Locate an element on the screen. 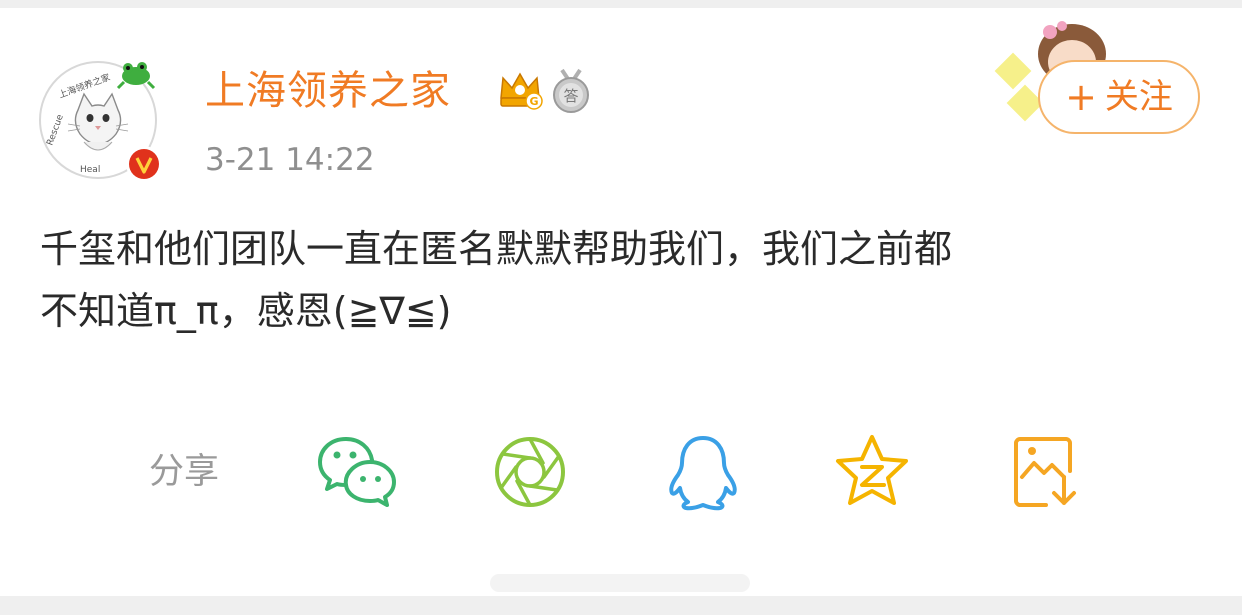  share-label: 分享 is located at coordinates (184, 472).